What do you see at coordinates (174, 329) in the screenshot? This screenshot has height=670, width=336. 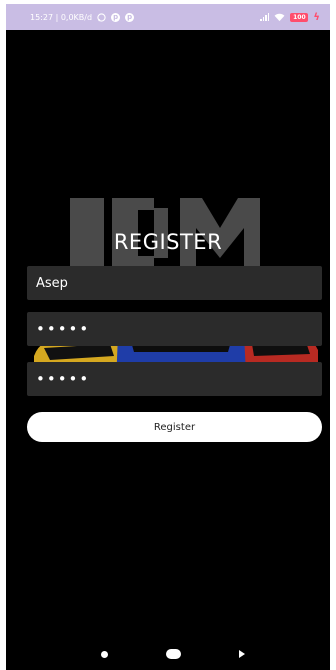 I see `password-input` at bounding box center [174, 329].